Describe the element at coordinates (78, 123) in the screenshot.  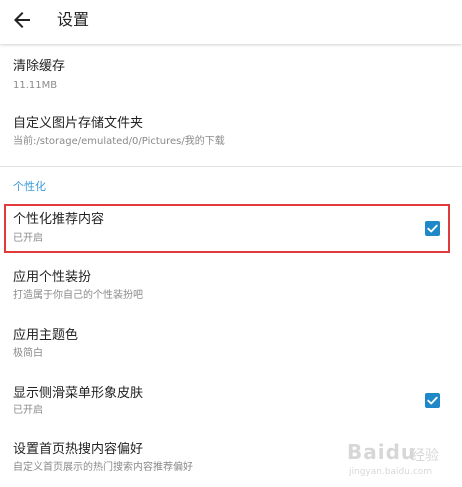
I see `image-folder-title: 自定义图片存储文件夹` at that location.